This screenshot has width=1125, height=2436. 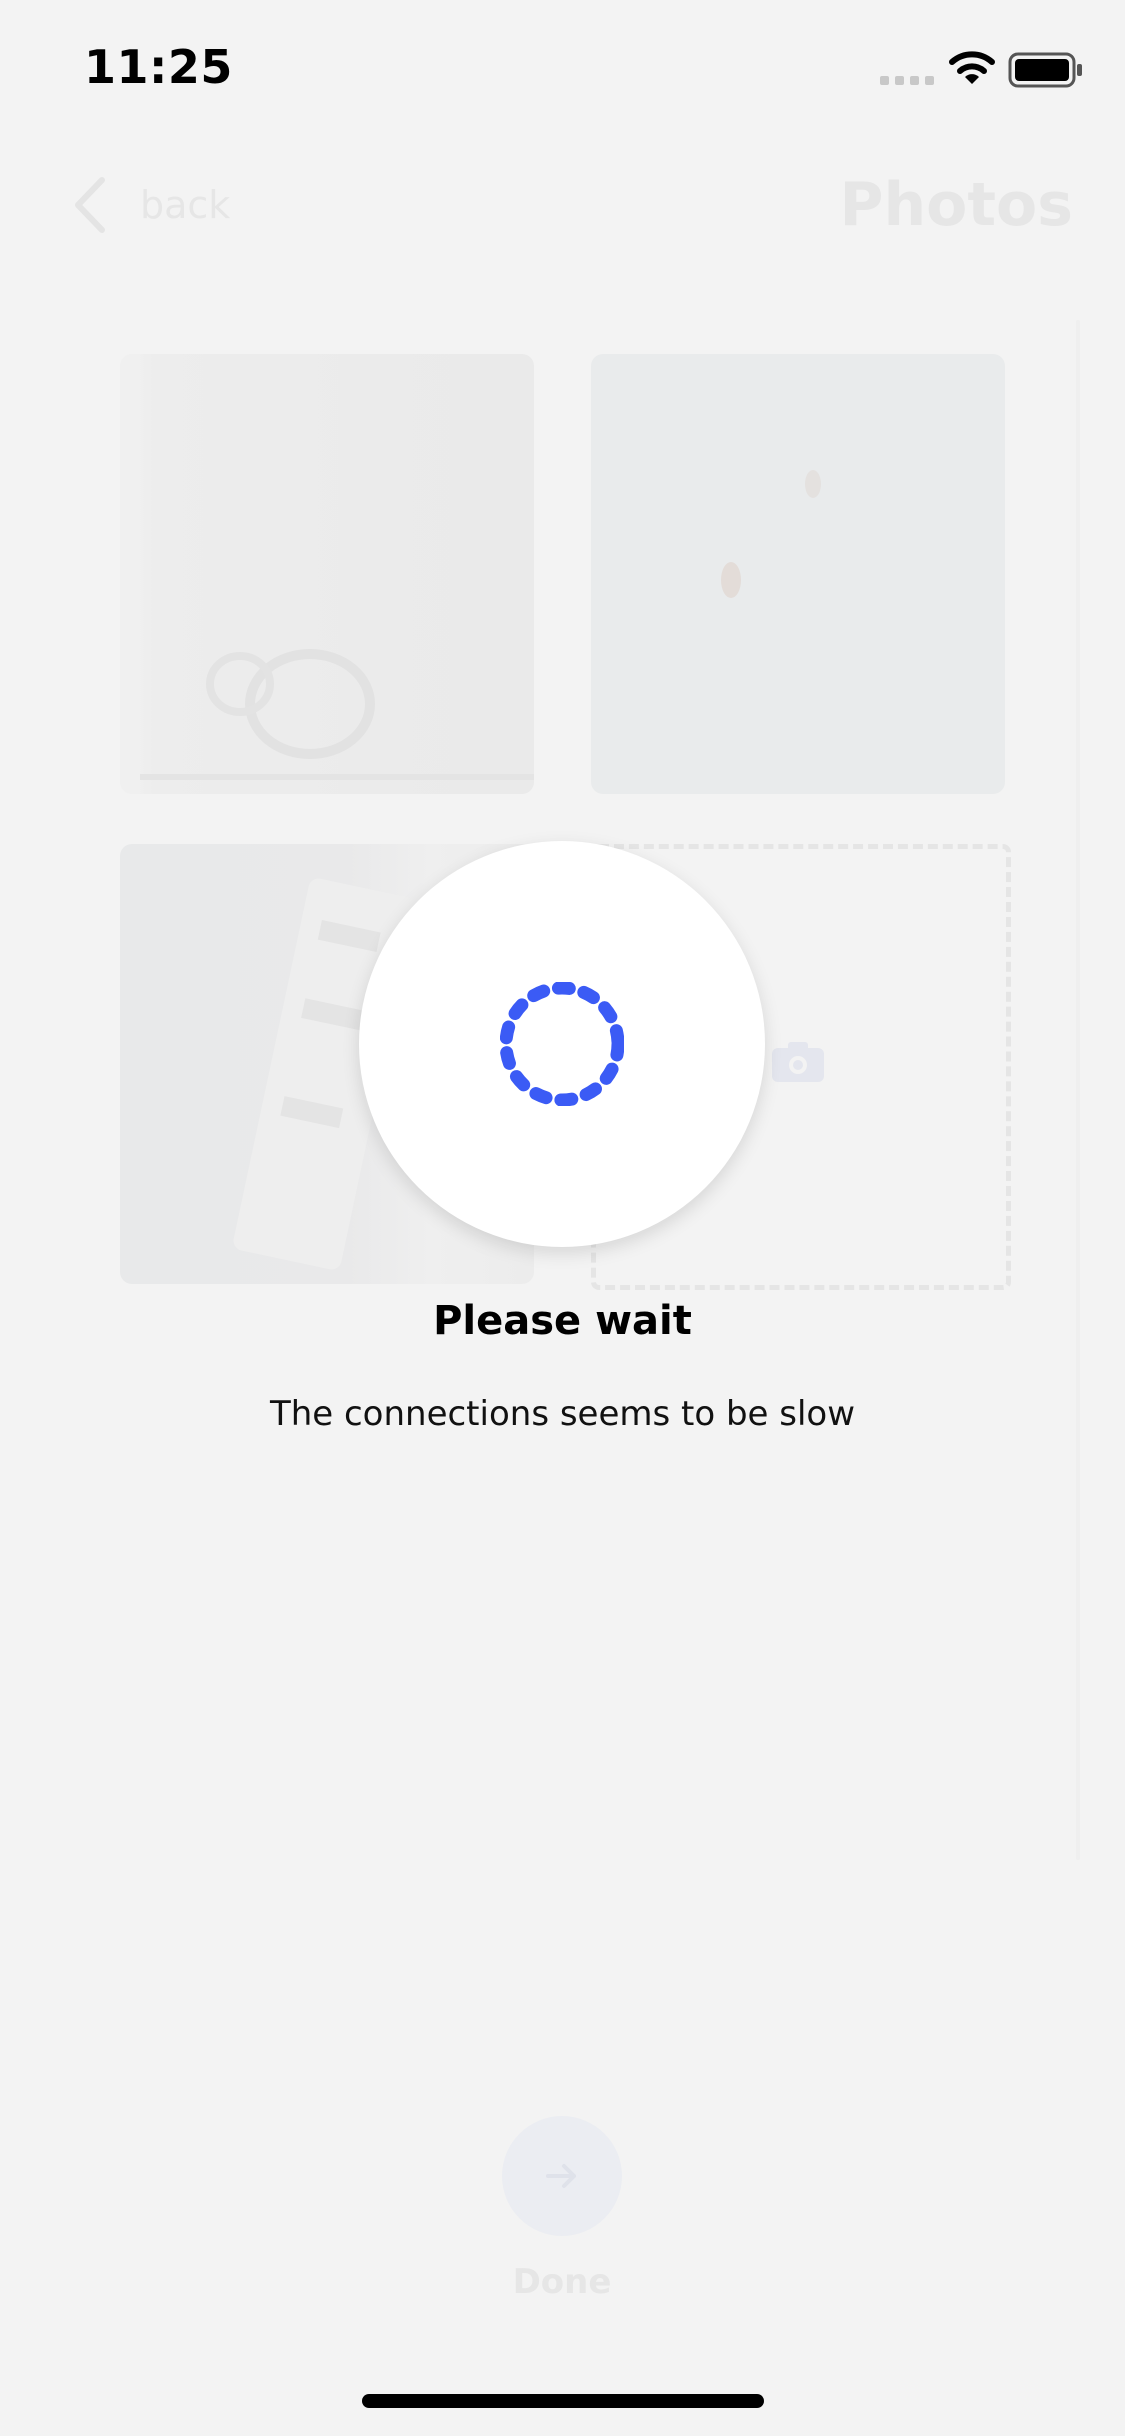 What do you see at coordinates (185, 205) in the screenshot?
I see `back-label: back` at bounding box center [185, 205].